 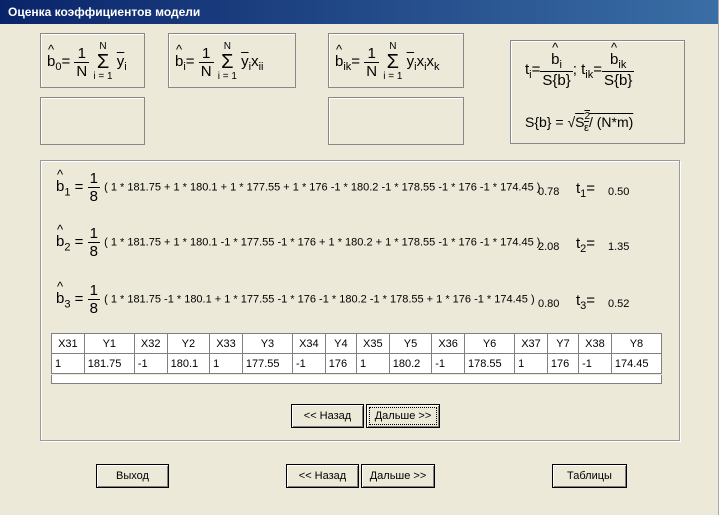 I want to click on equation-b1-den: 8, so click(x=93, y=196).